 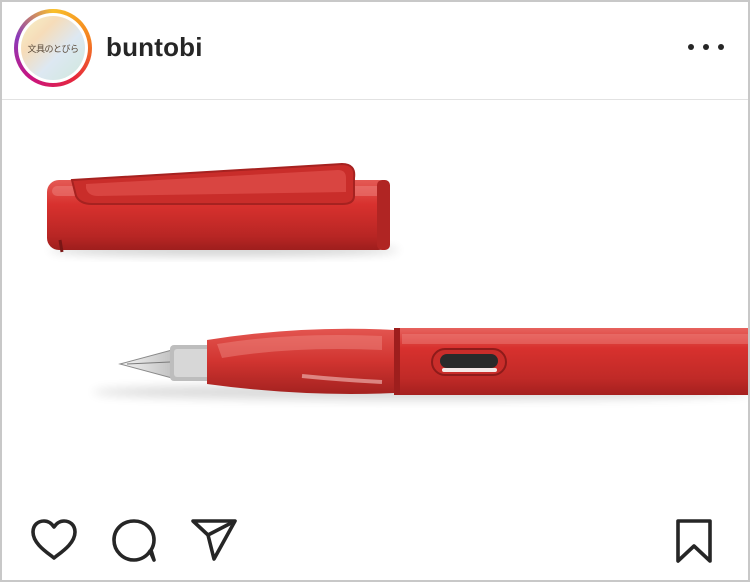 I want to click on username: buntobi, so click(x=154, y=47).